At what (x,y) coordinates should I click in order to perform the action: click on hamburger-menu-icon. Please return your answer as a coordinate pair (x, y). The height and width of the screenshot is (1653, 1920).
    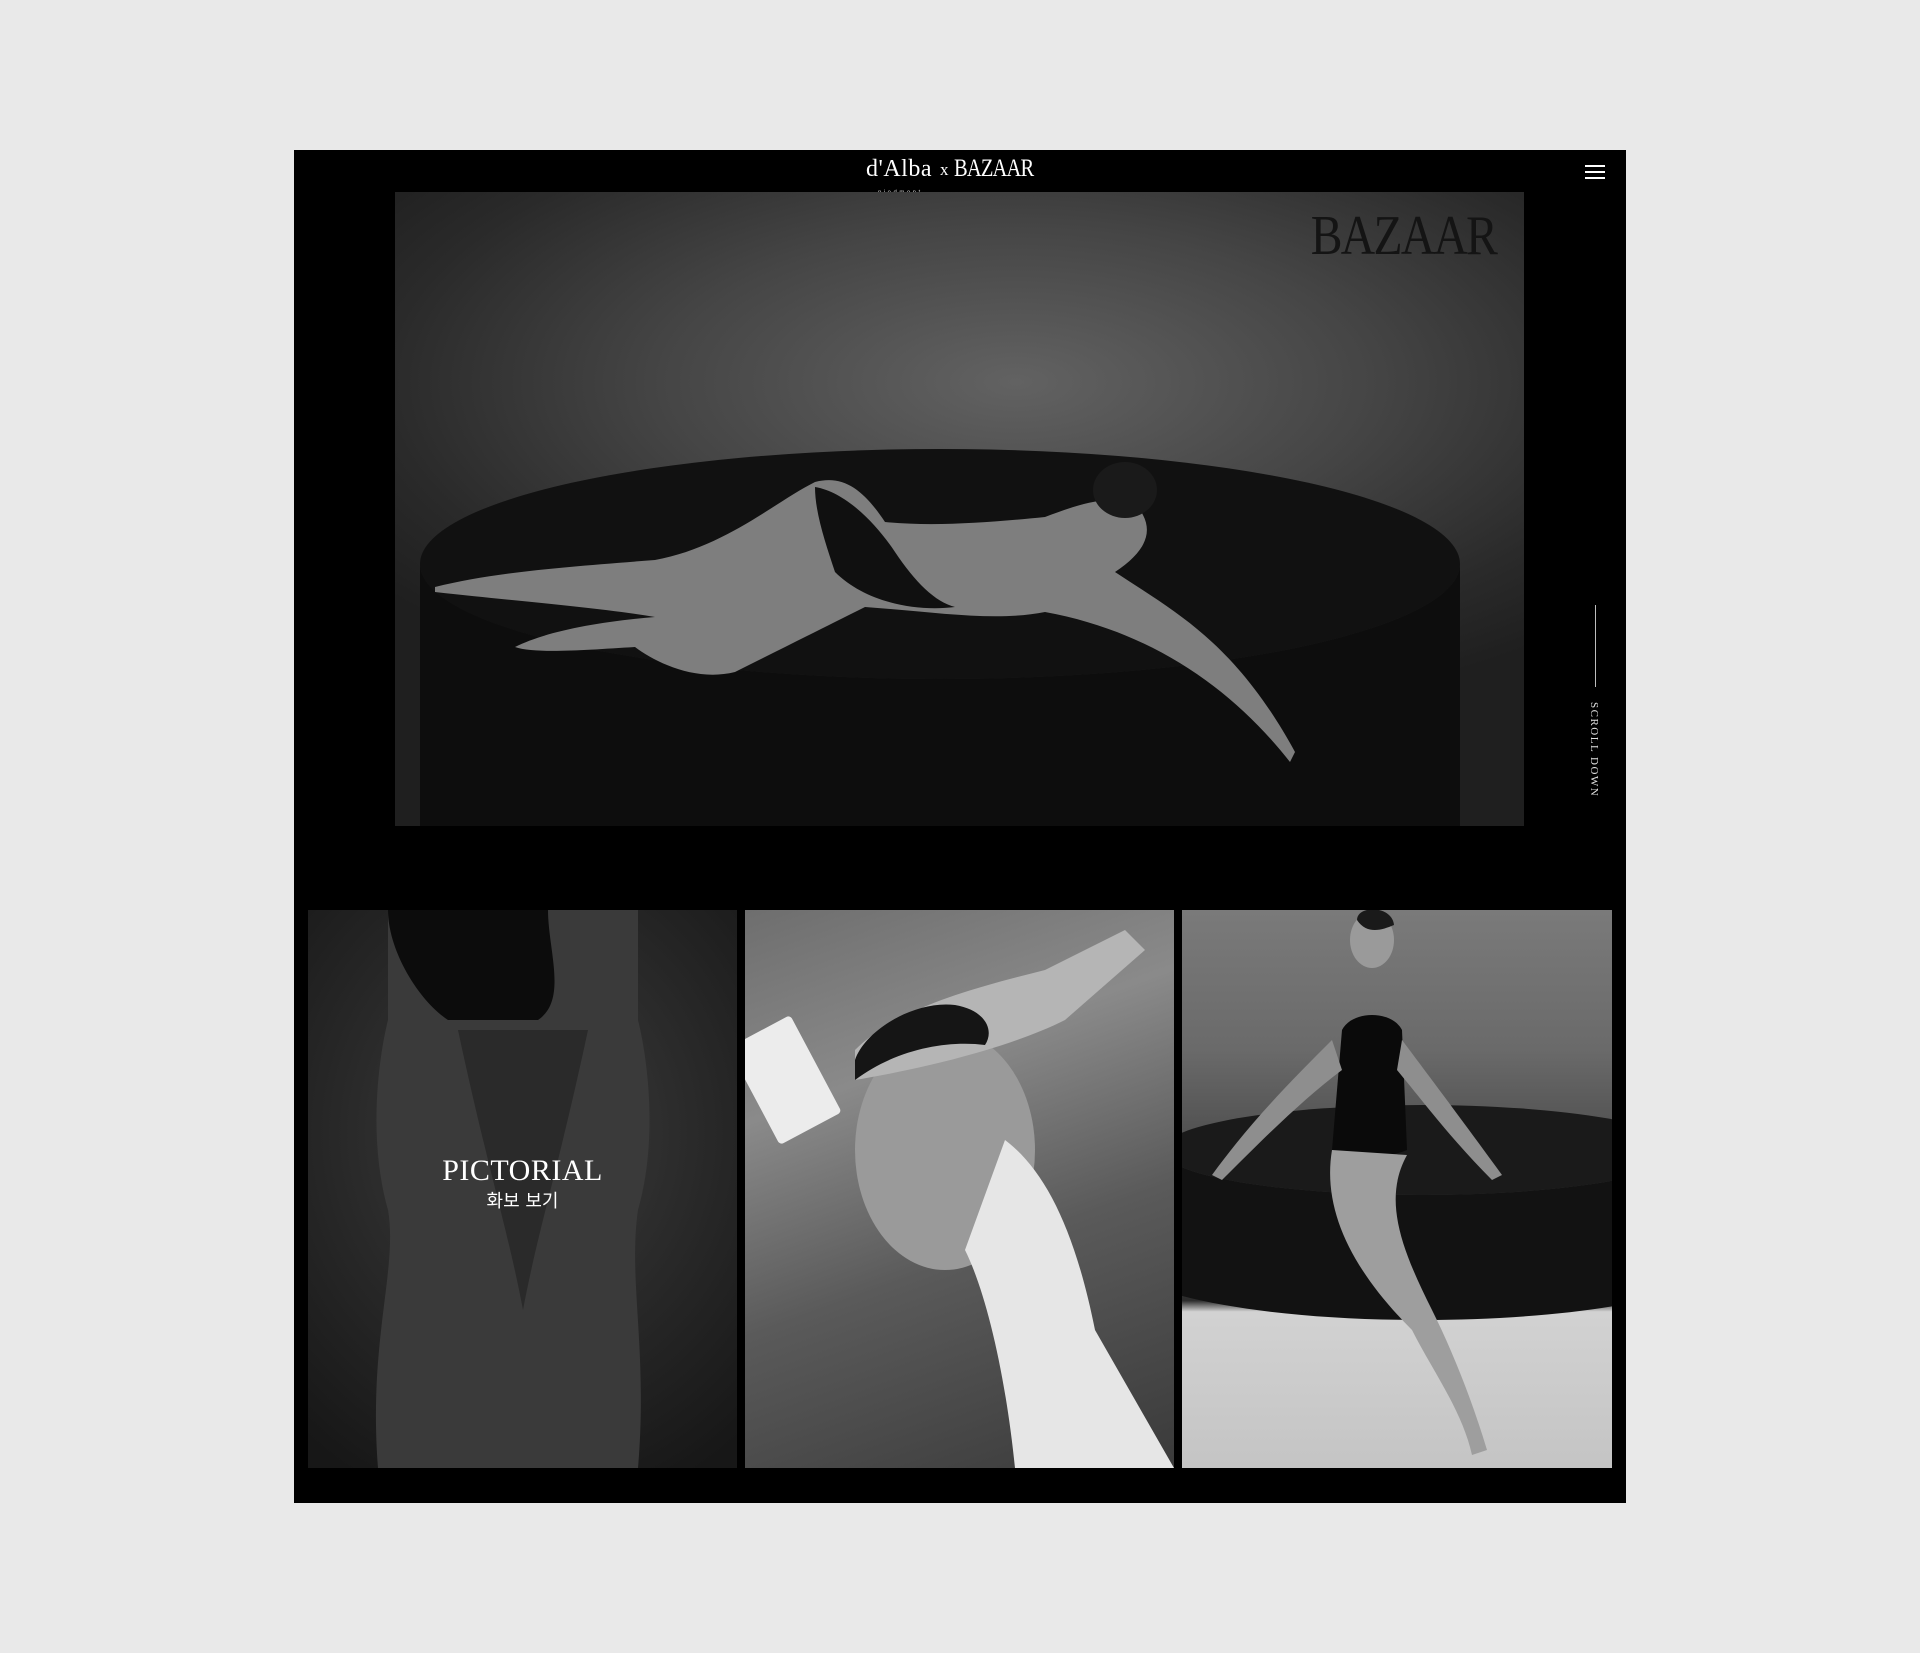
    Looking at the image, I should click on (1595, 172).